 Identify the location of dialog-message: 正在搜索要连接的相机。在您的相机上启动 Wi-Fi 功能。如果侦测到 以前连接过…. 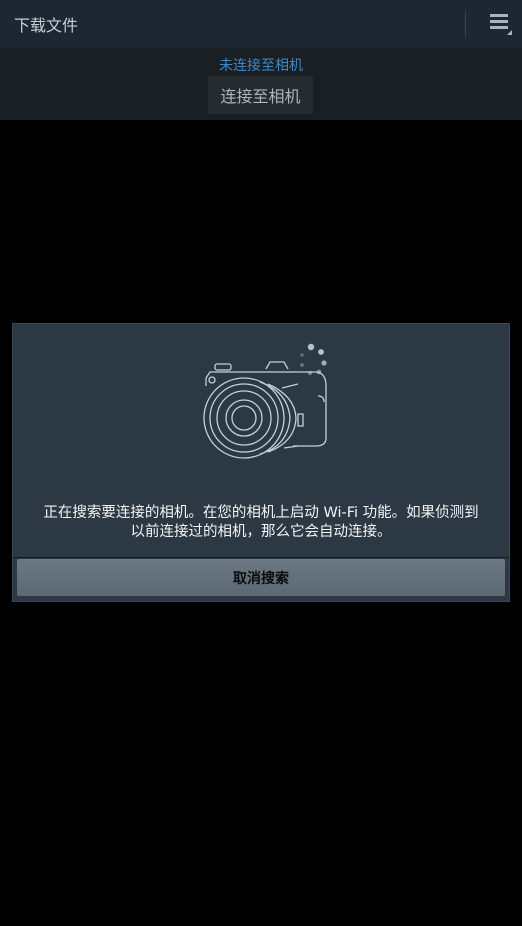
(261, 523).